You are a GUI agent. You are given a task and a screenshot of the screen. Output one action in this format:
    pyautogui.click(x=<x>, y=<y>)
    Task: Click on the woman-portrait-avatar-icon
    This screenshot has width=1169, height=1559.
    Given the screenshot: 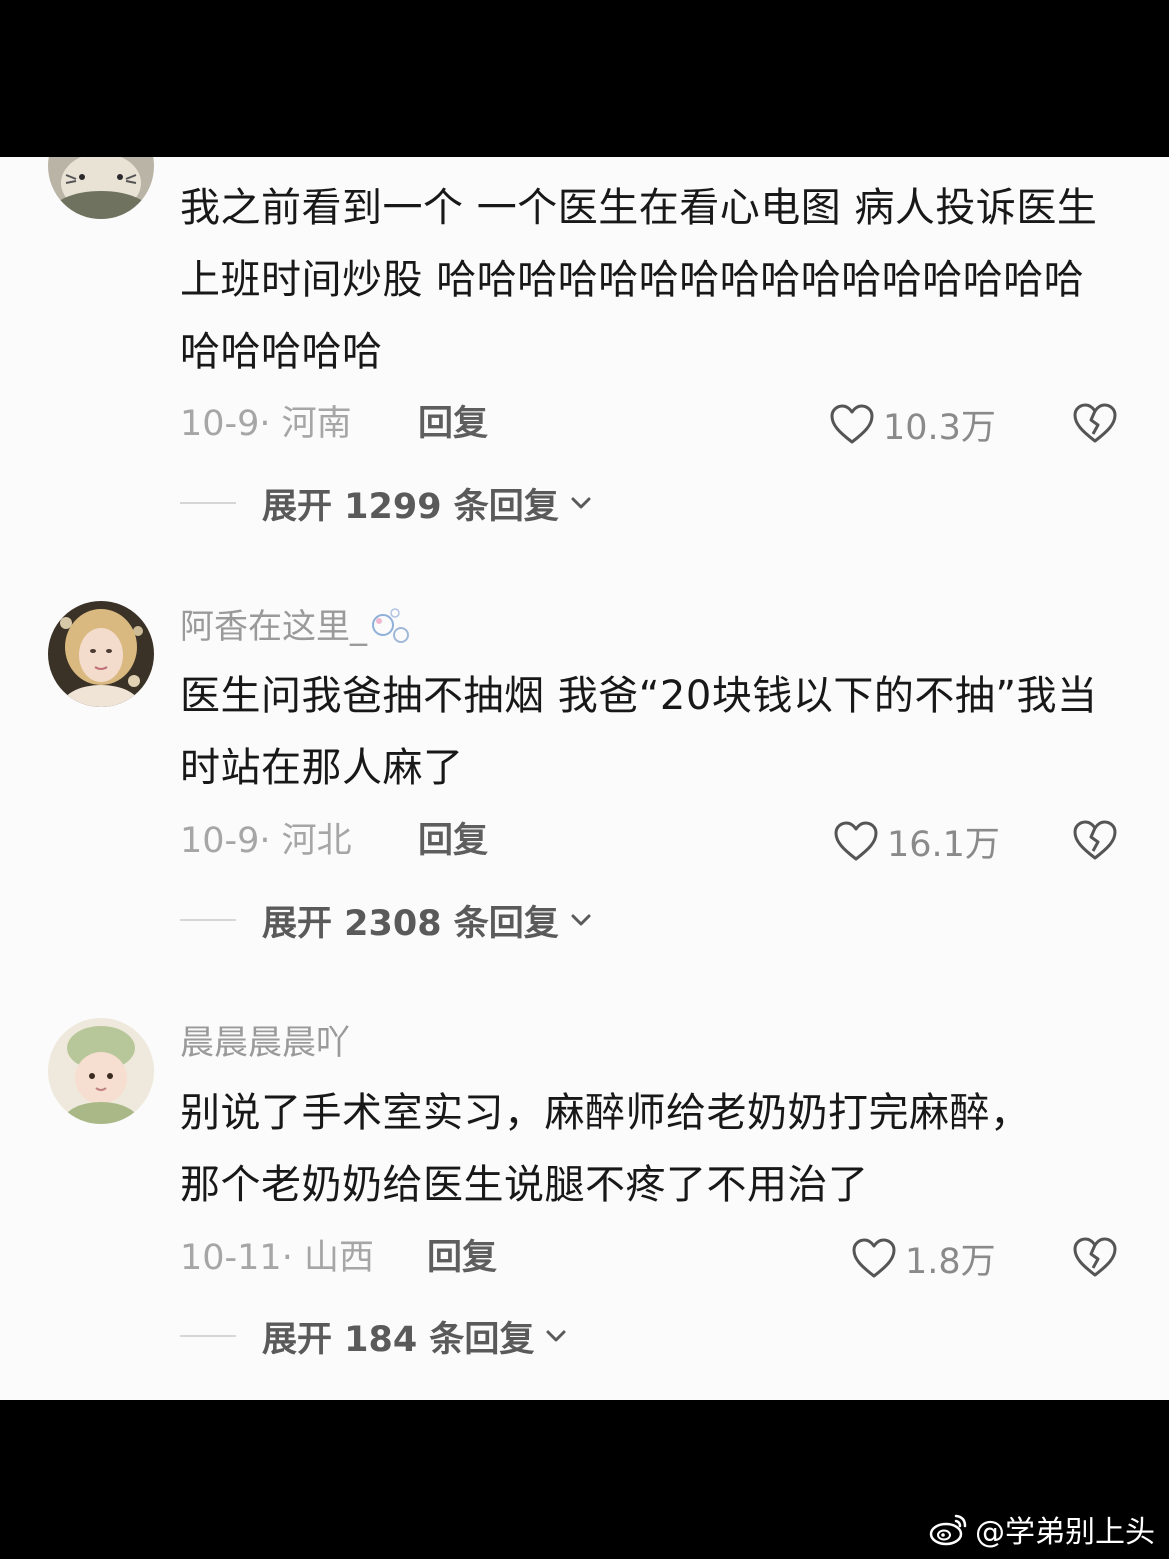 What is the action you would take?
    pyautogui.click(x=101, y=654)
    